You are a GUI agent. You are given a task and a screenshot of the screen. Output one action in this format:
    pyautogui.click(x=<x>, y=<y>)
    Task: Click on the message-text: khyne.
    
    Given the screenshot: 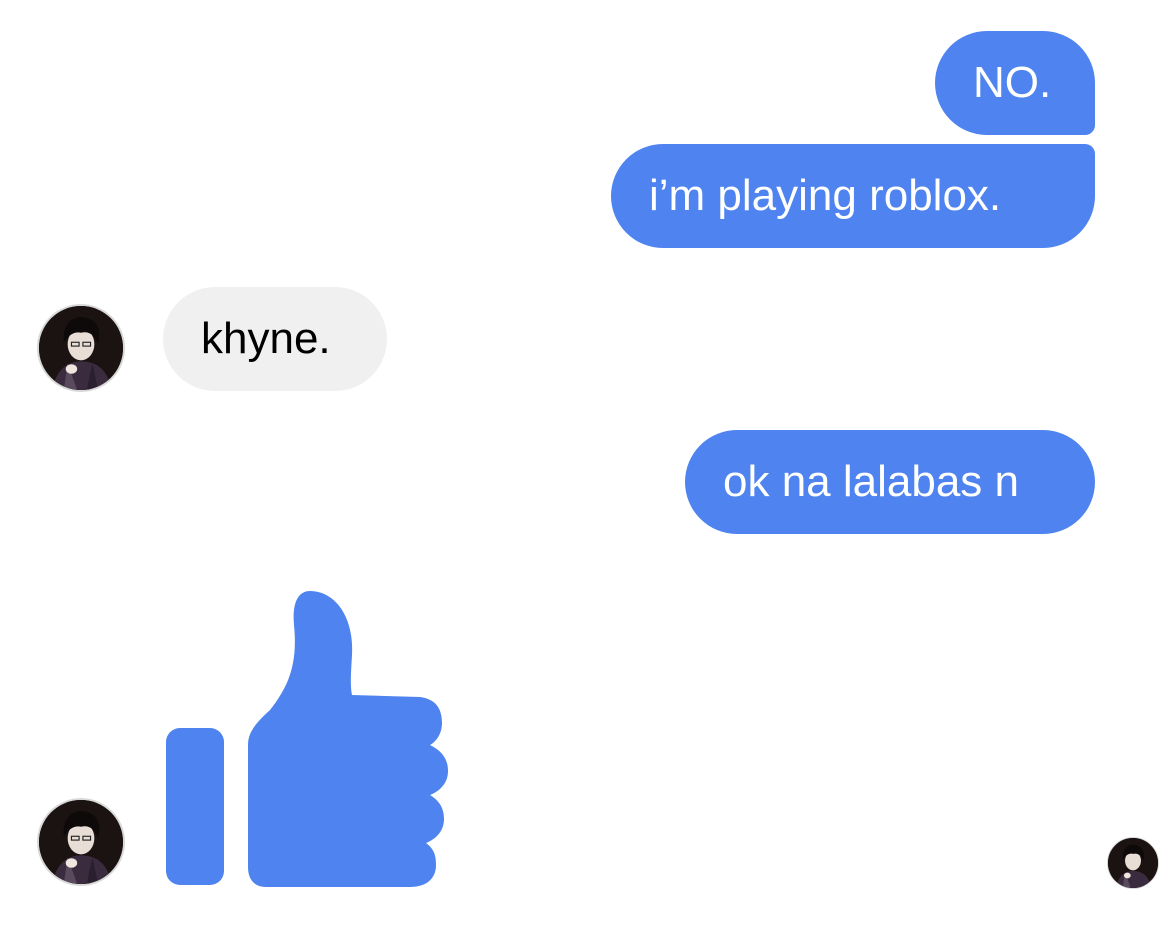 What is the action you would take?
    pyautogui.click(x=266, y=338)
    